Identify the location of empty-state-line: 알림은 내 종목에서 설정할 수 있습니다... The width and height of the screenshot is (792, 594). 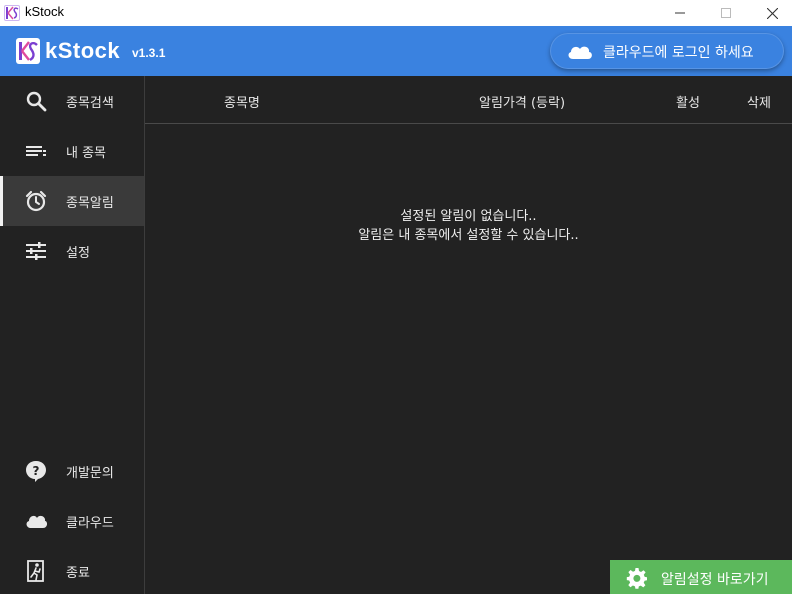
(468, 235).